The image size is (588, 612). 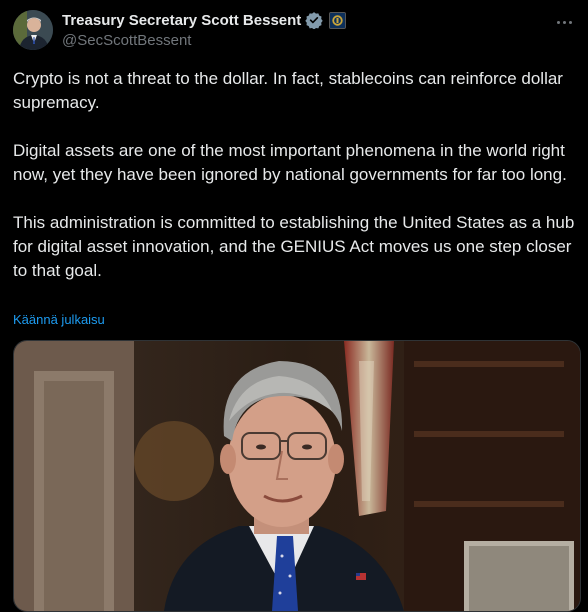 I want to click on author-handle: @SecScottBessent, so click(x=126, y=40).